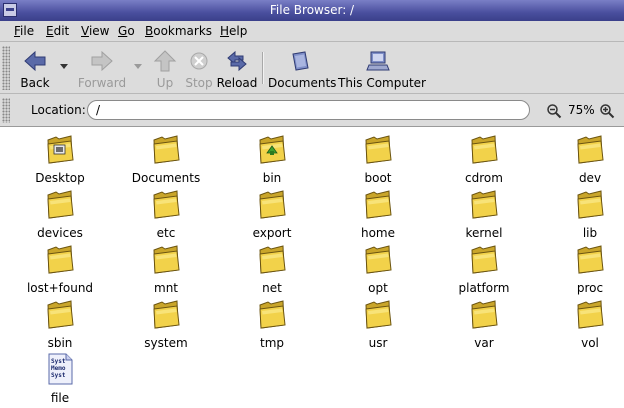  Describe the element at coordinates (165, 83) in the screenshot. I see `up-label: Up` at that location.